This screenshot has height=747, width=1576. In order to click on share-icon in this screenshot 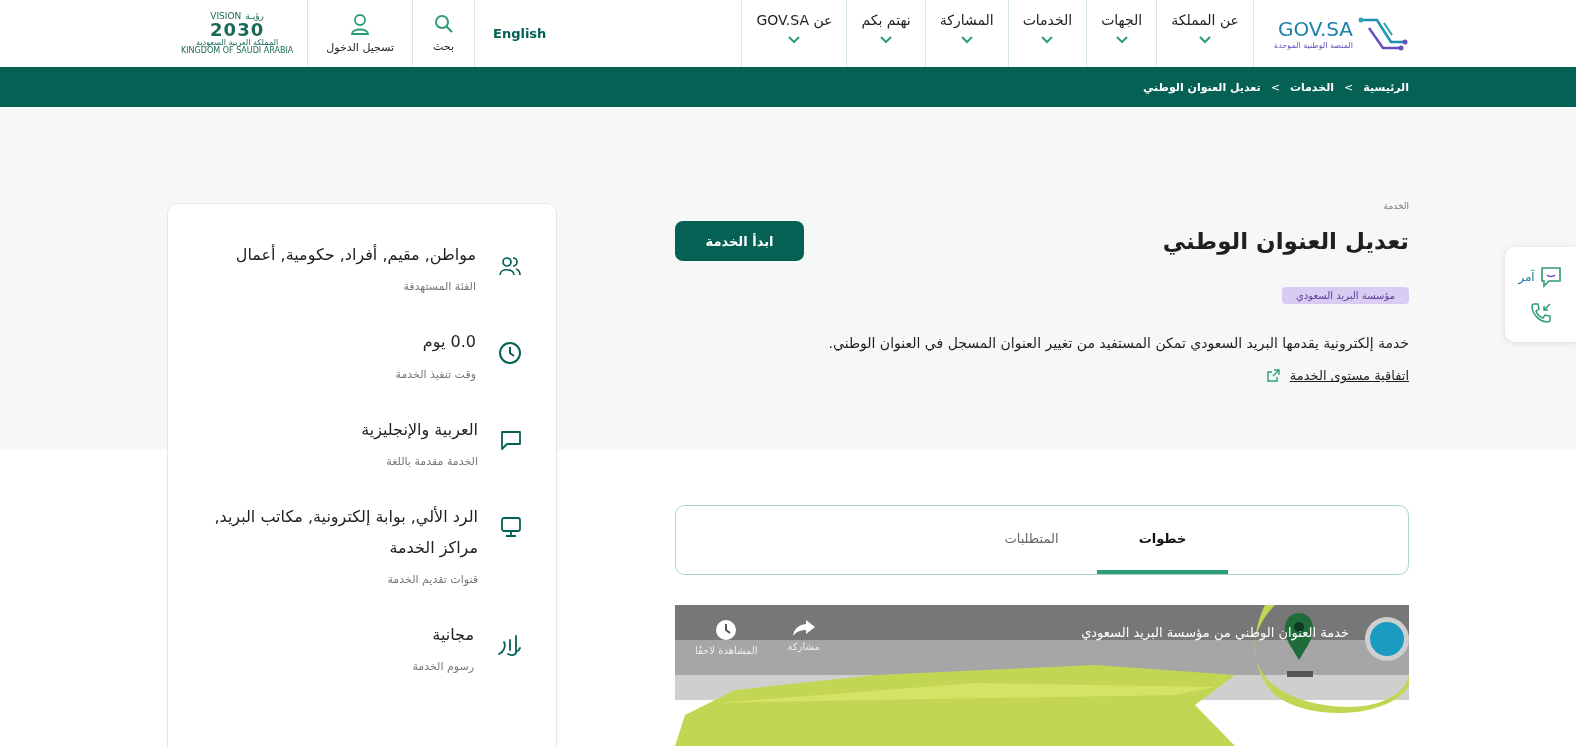, I will do `click(803, 628)`.